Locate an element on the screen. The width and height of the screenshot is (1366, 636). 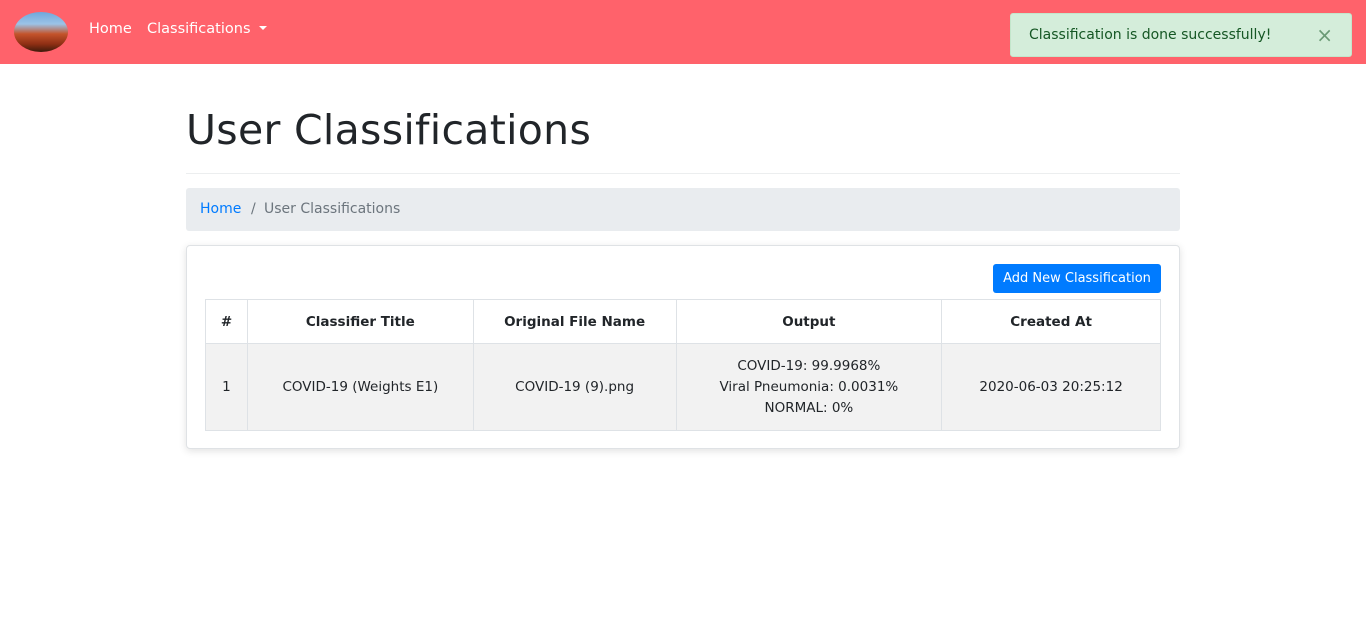
cell-classifier-title: COVID-19 (Weights E1) is located at coordinates (360, 387).